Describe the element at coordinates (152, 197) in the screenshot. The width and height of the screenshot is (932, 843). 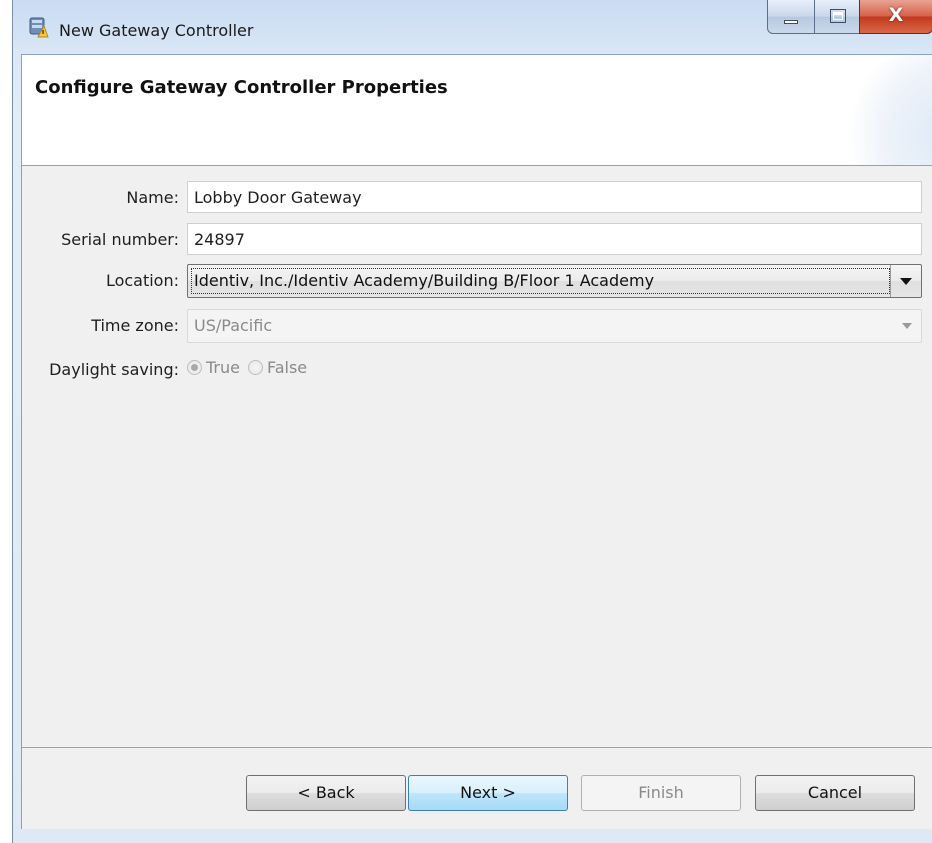
I see `name-label: Name:` at that location.